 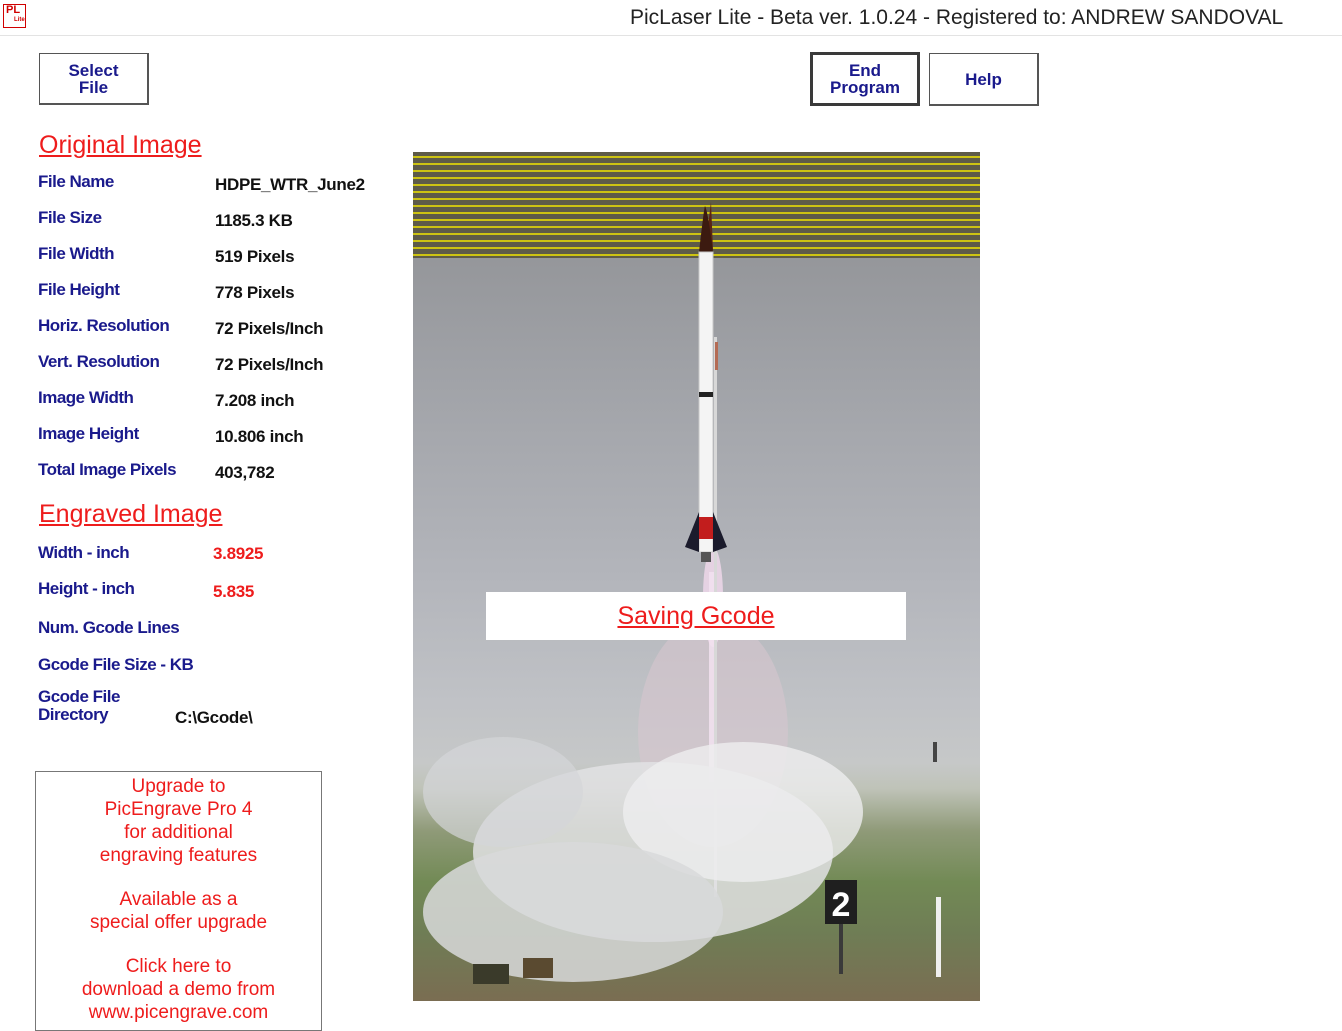 What do you see at coordinates (214, 717) in the screenshot?
I see `gcode-directory-value: C:\Gcode\` at bounding box center [214, 717].